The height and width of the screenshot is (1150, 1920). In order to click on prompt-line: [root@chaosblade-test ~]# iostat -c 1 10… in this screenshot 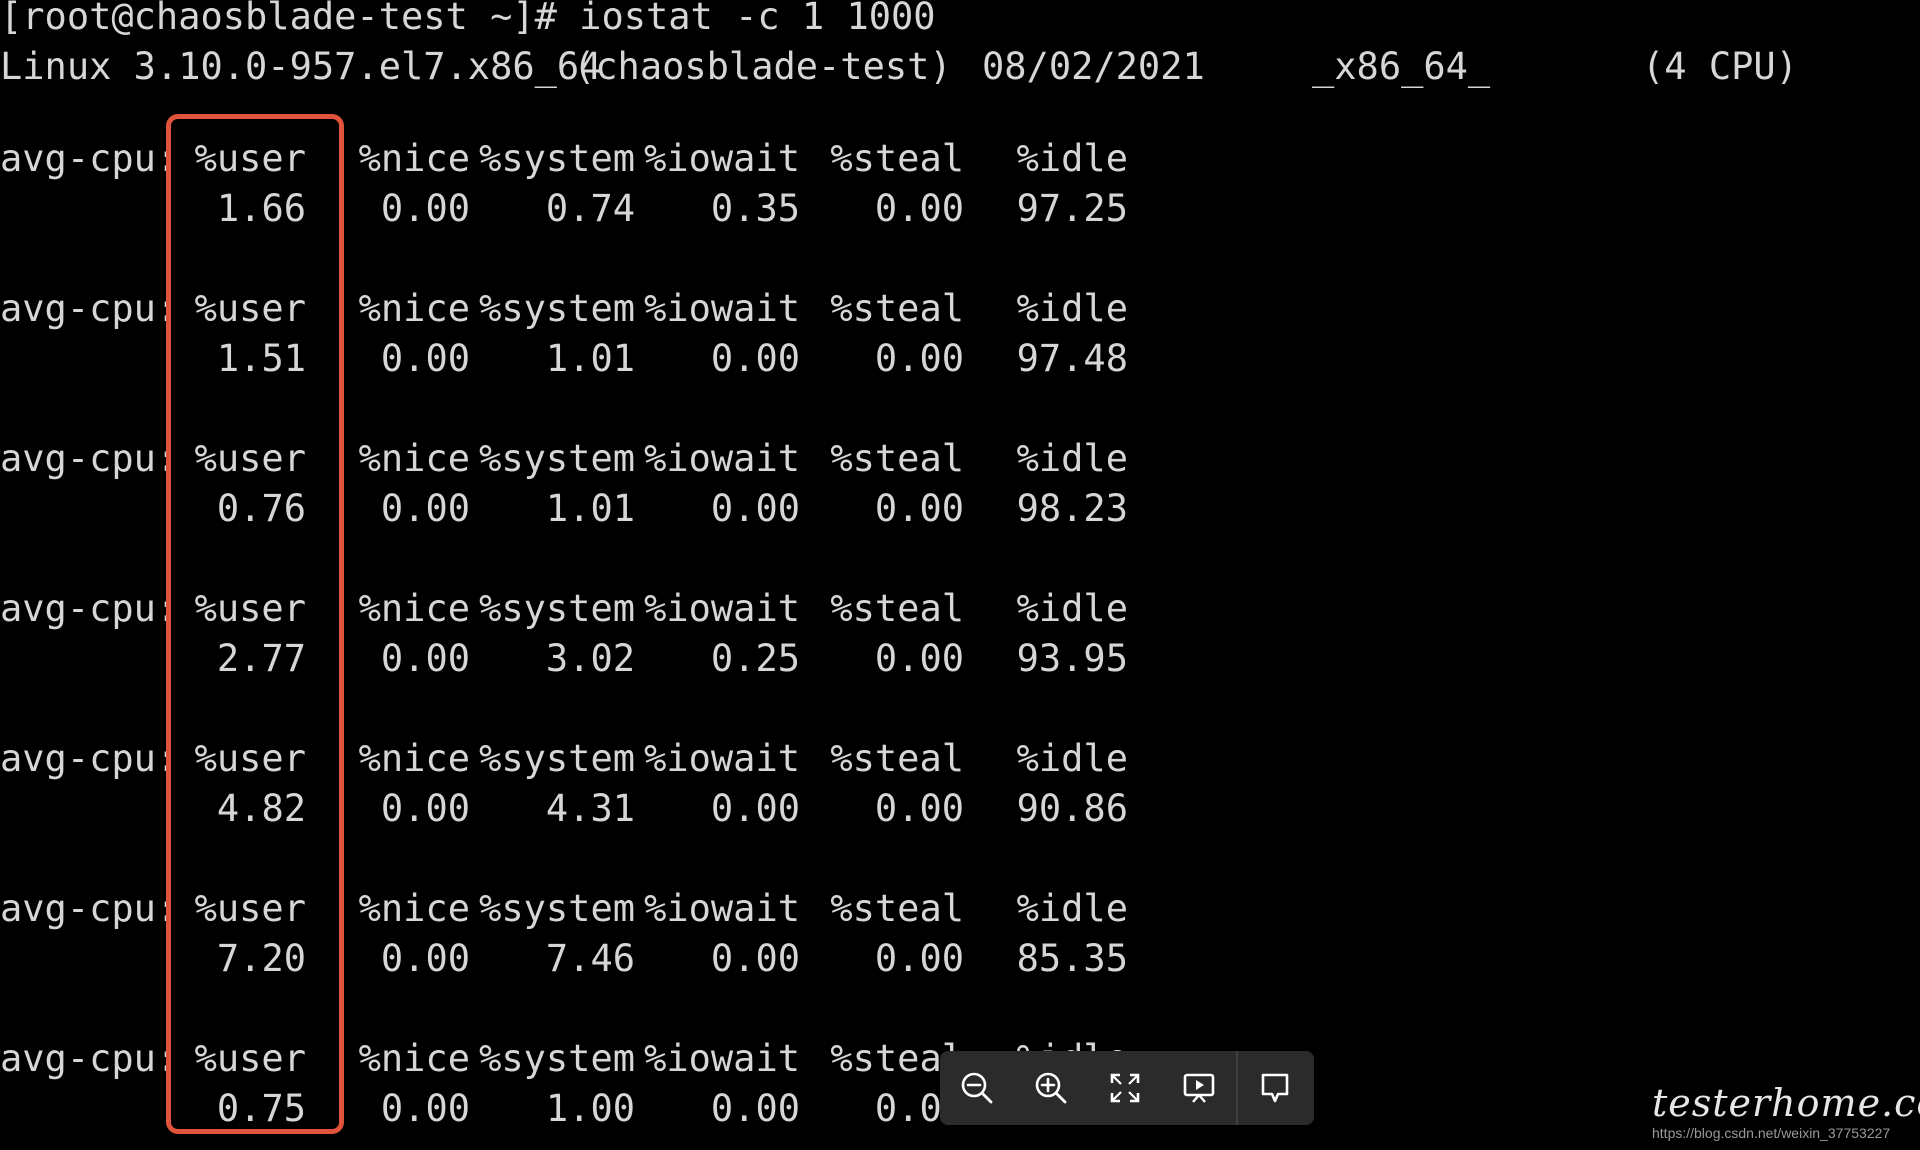, I will do `click(468, 19)`.